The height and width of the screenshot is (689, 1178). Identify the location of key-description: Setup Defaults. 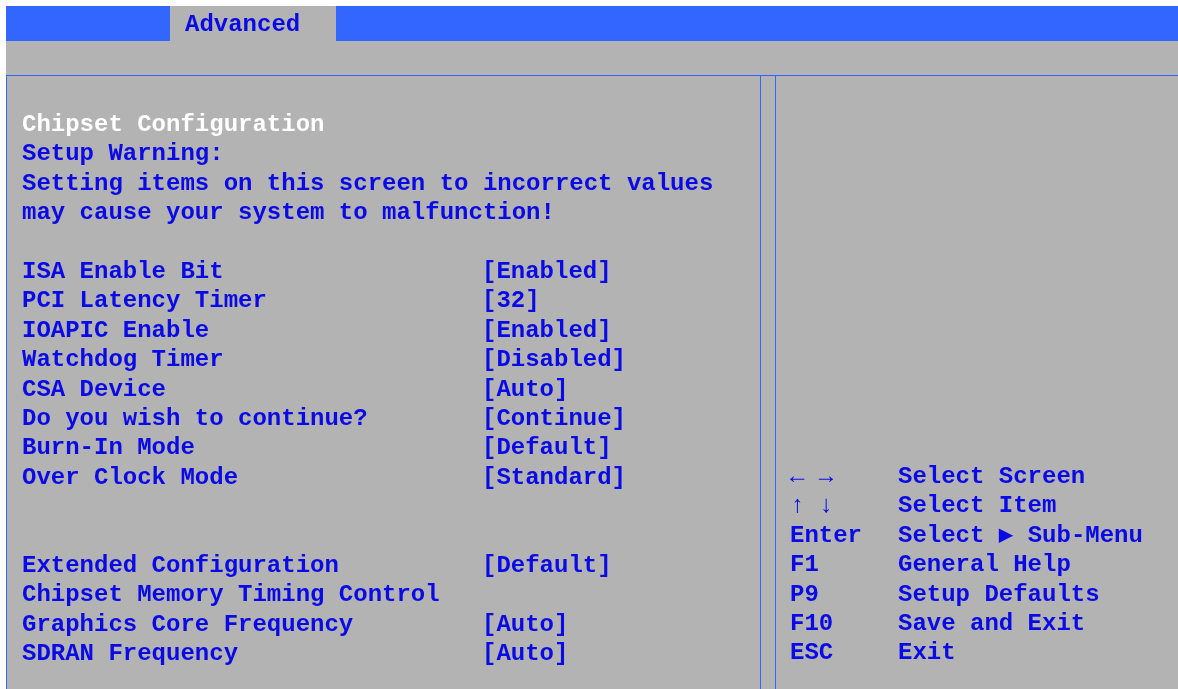
(999, 594).